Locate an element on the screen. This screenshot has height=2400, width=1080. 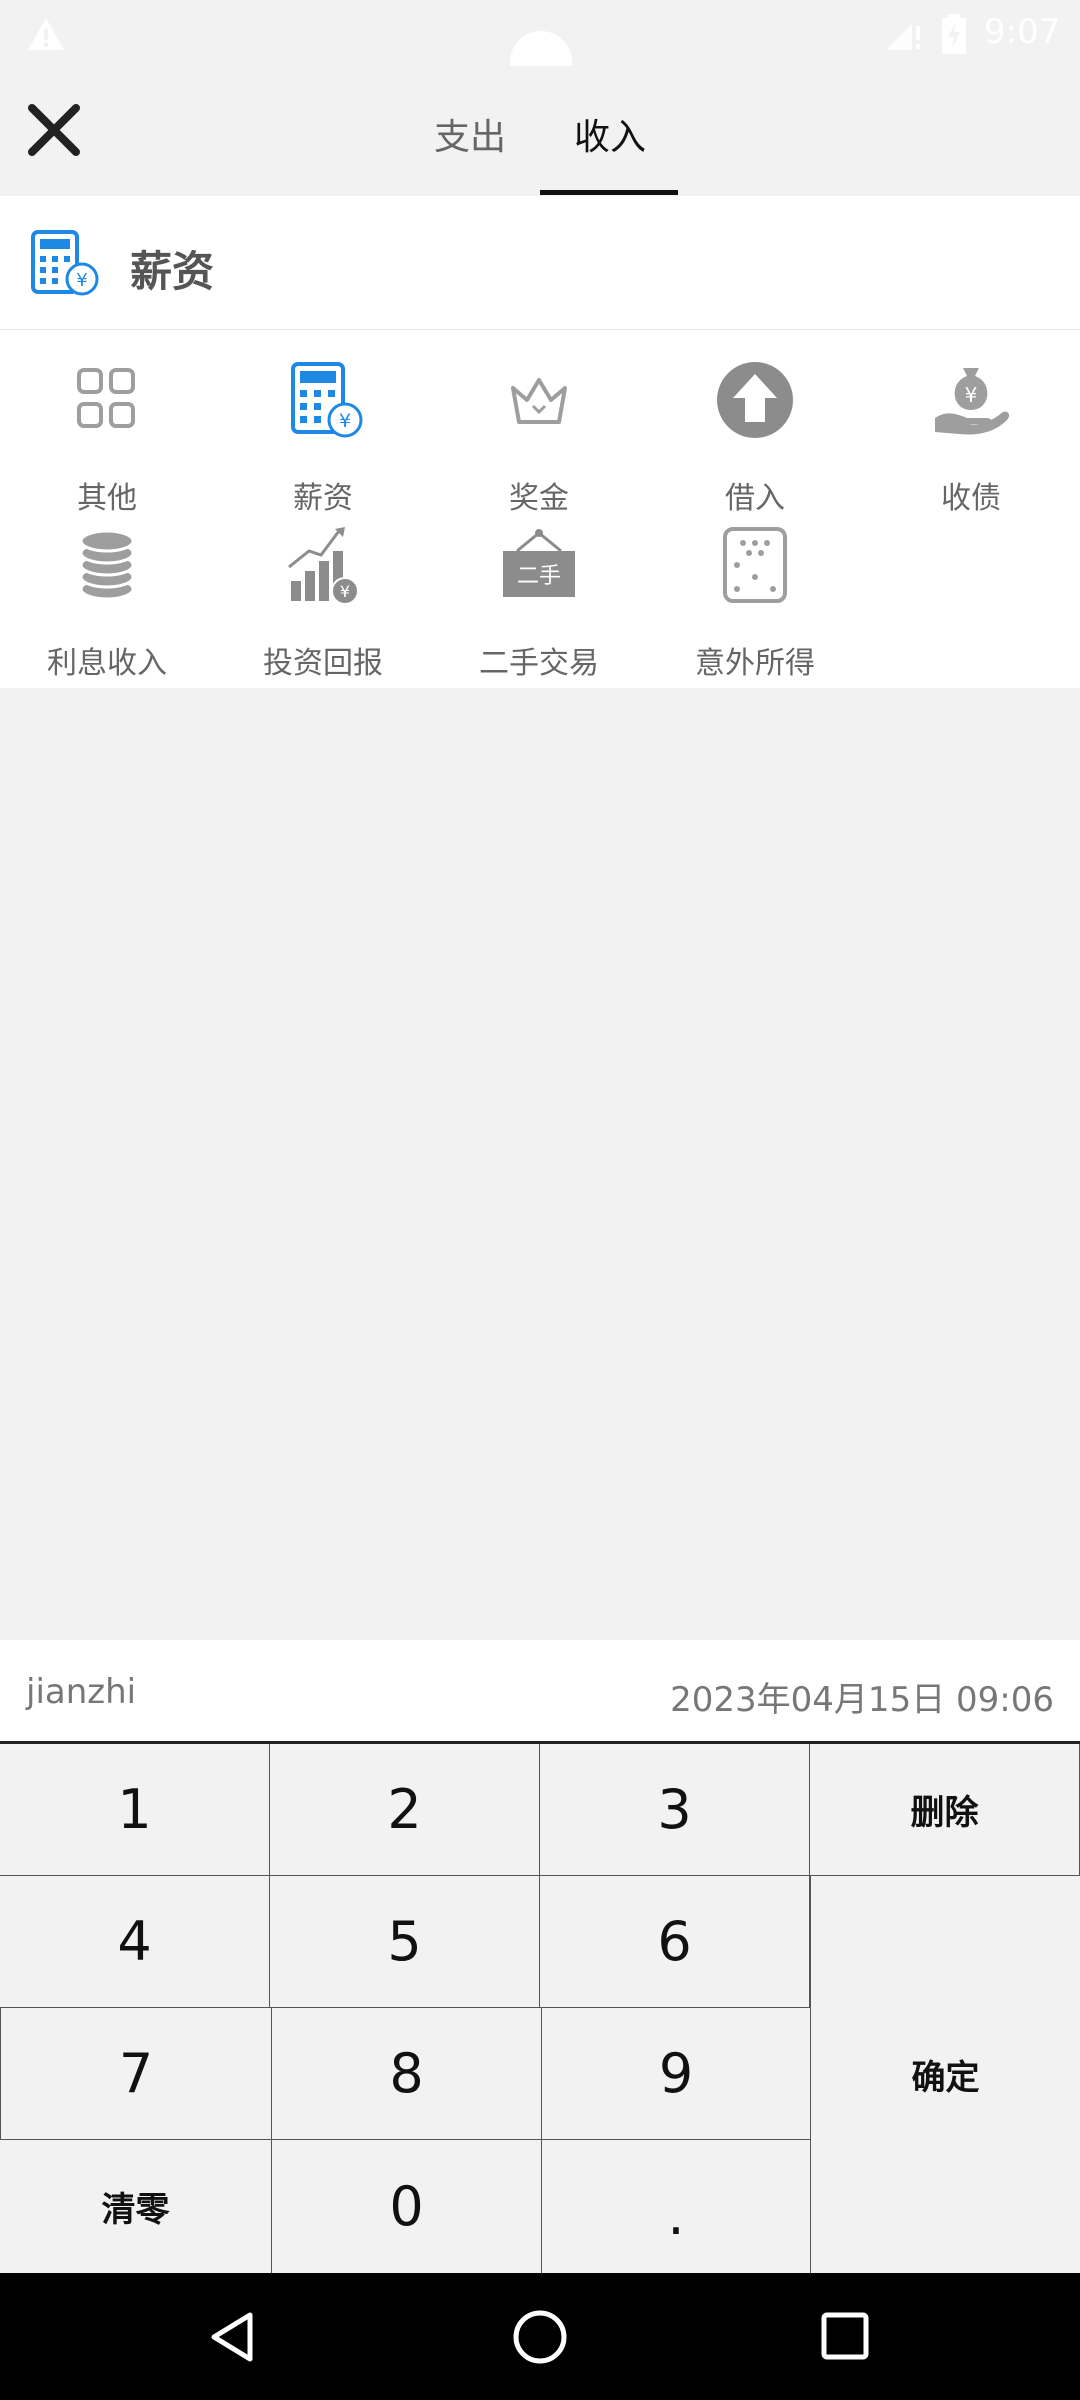
selected-category-bar: ¥ 薪资 is located at coordinates (540, 263).